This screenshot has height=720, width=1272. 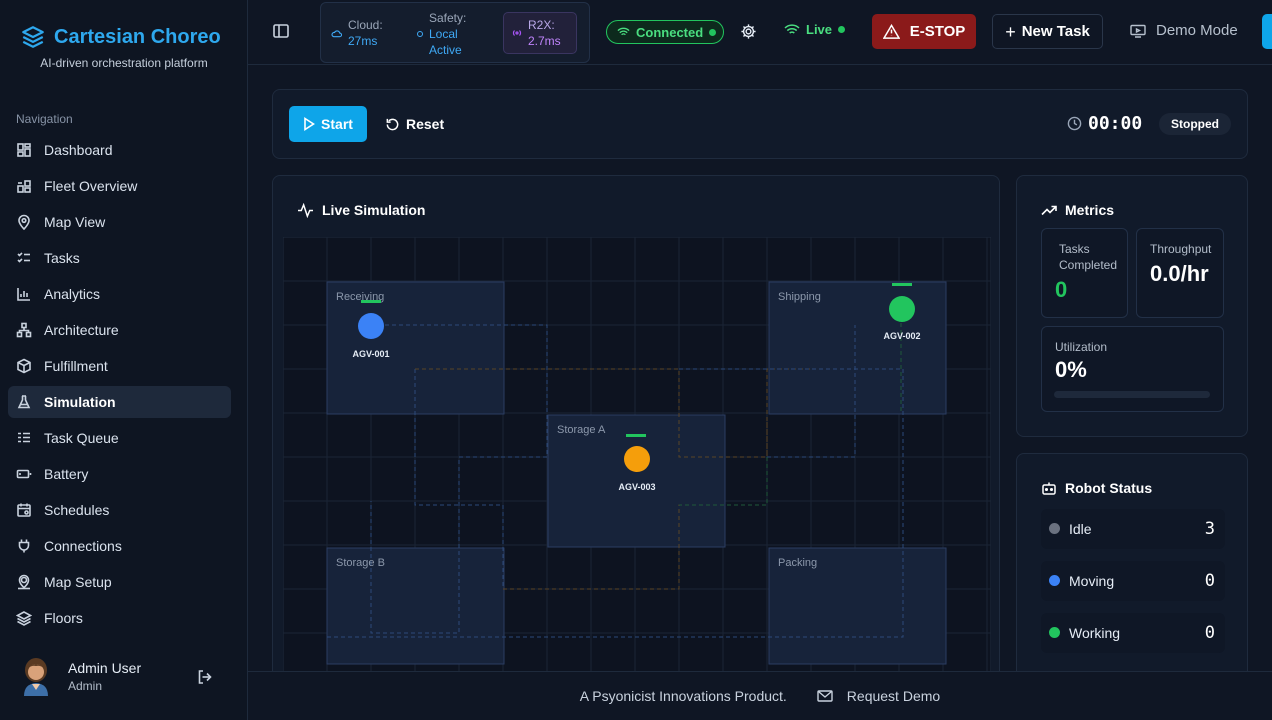 What do you see at coordinates (119, 582) in the screenshot?
I see `sidebar-item-map-setup: Map Setup` at bounding box center [119, 582].